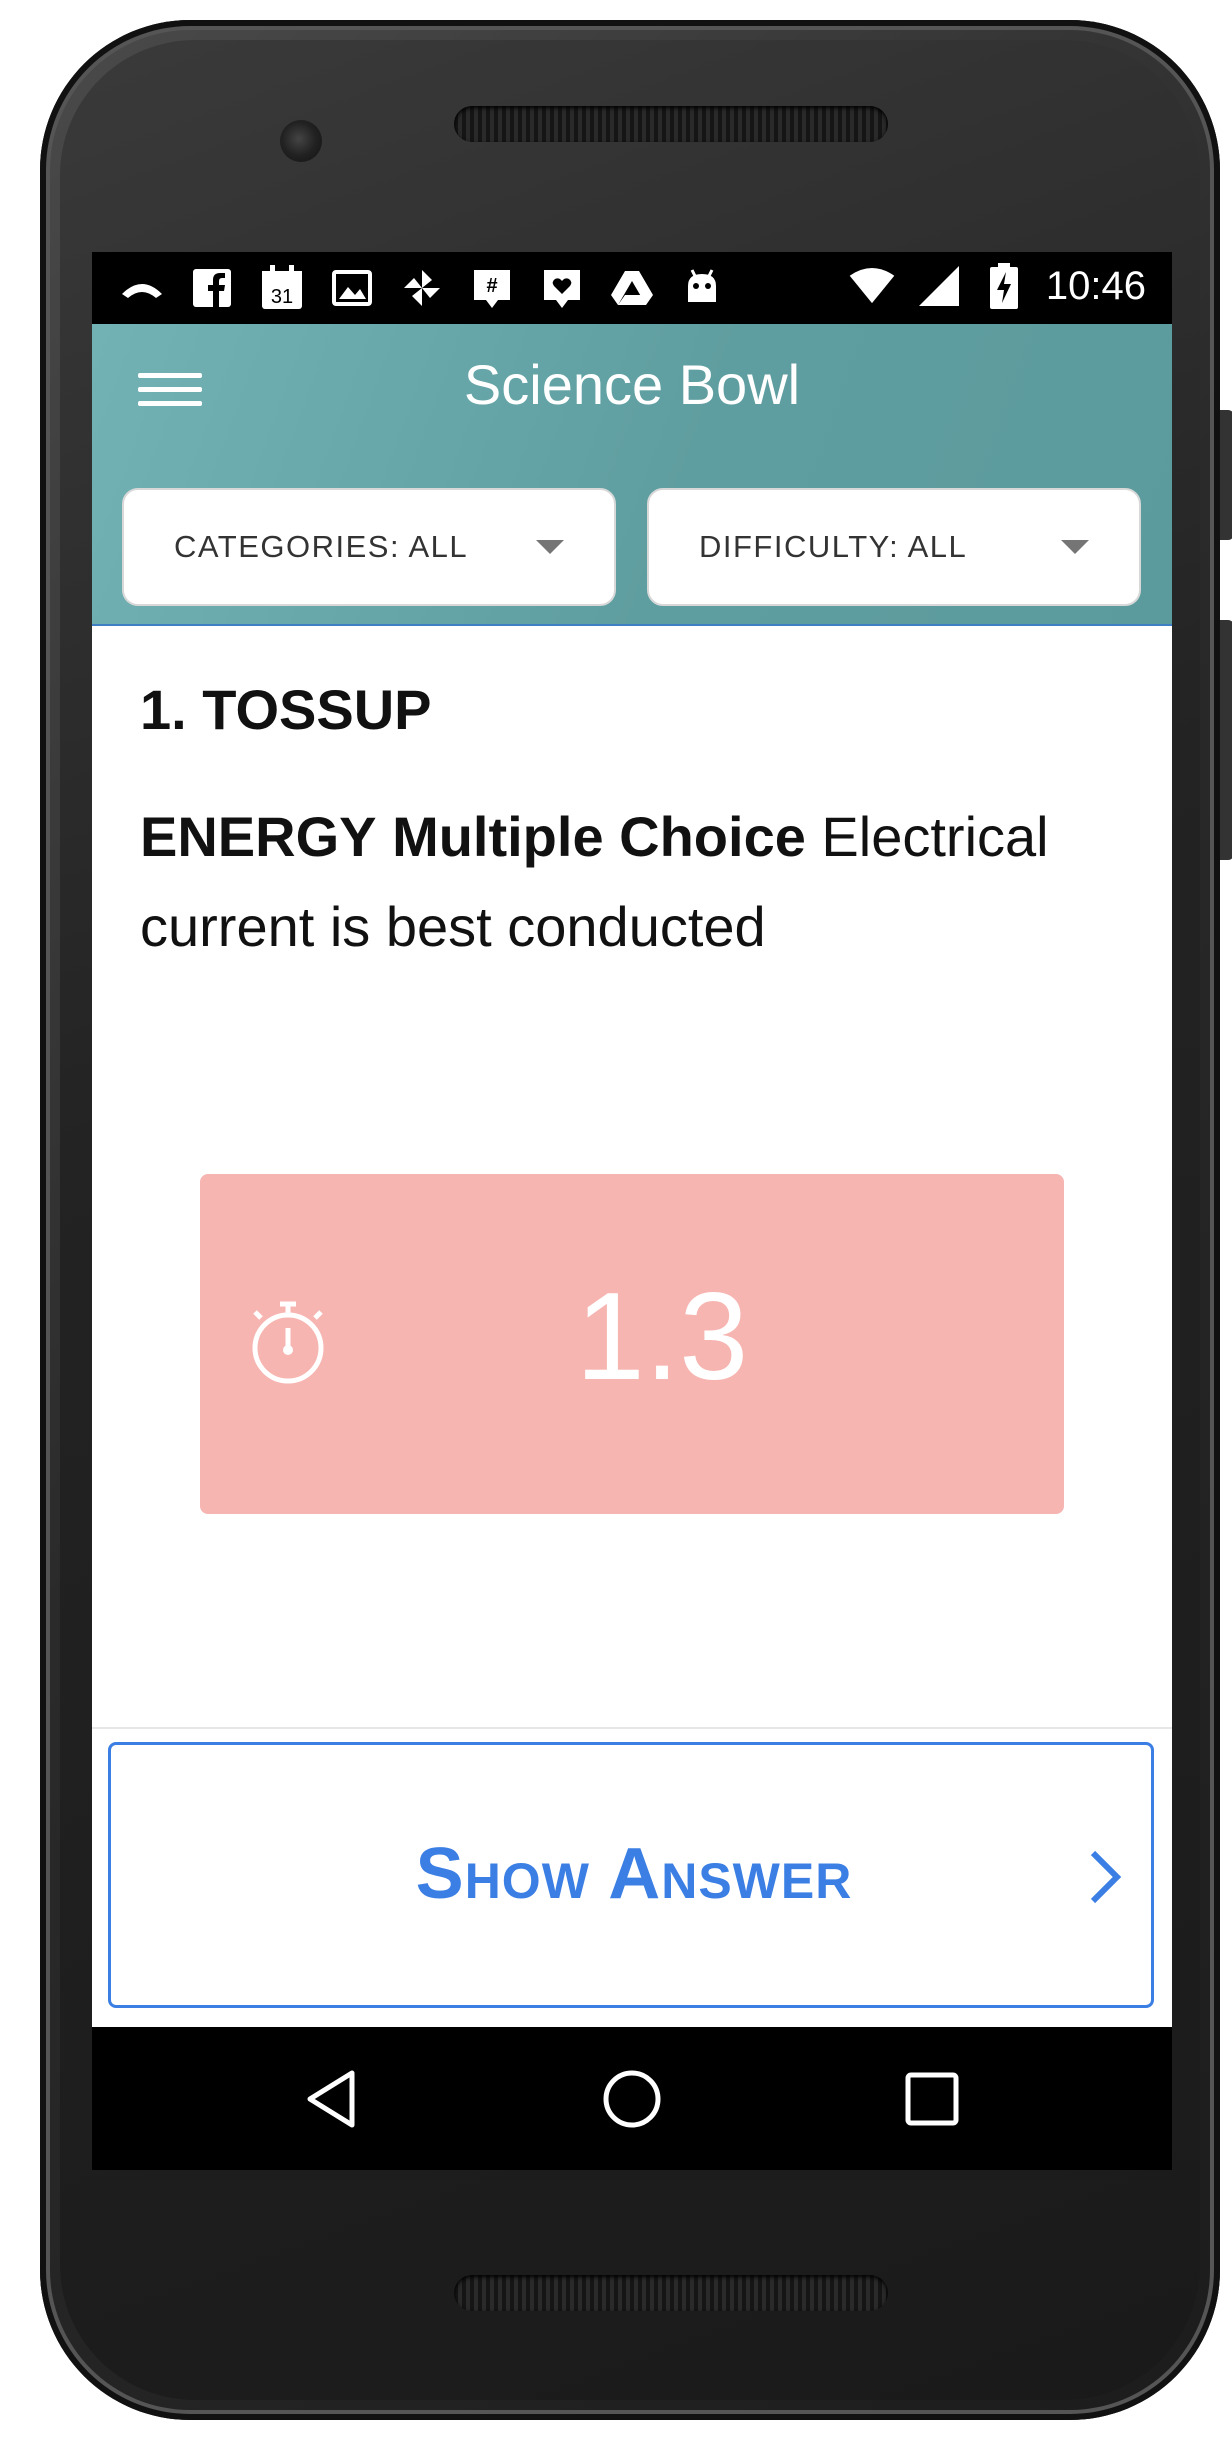  I want to click on status-clock: 10:46, so click(1095, 285).